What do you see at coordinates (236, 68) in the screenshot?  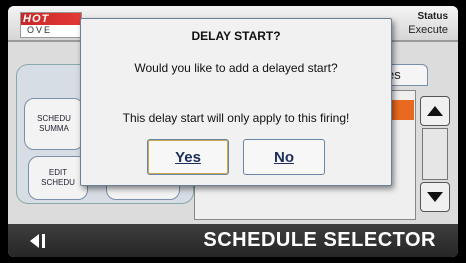 I see `dialog-question: Would you like to add a delayed start?` at bounding box center [236, 68].